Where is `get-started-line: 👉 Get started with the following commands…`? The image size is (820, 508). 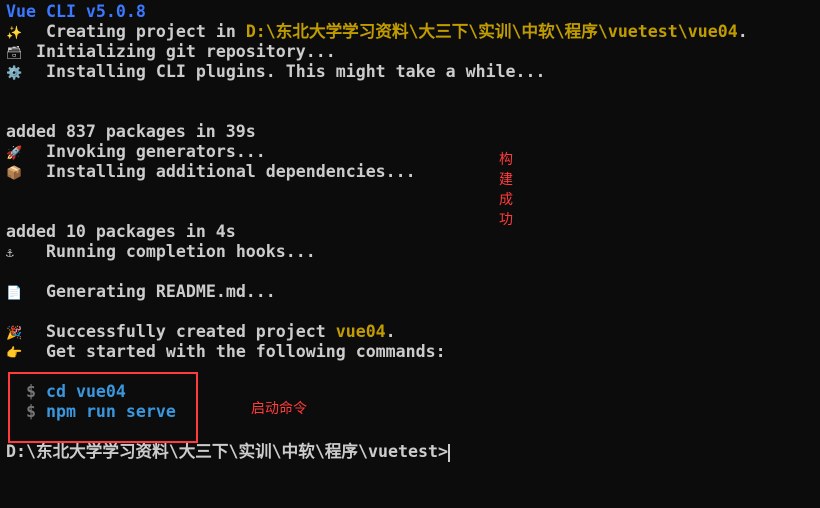 get-started-line: 👉 Get started with the following commands… is located at coordinates (377, 352).